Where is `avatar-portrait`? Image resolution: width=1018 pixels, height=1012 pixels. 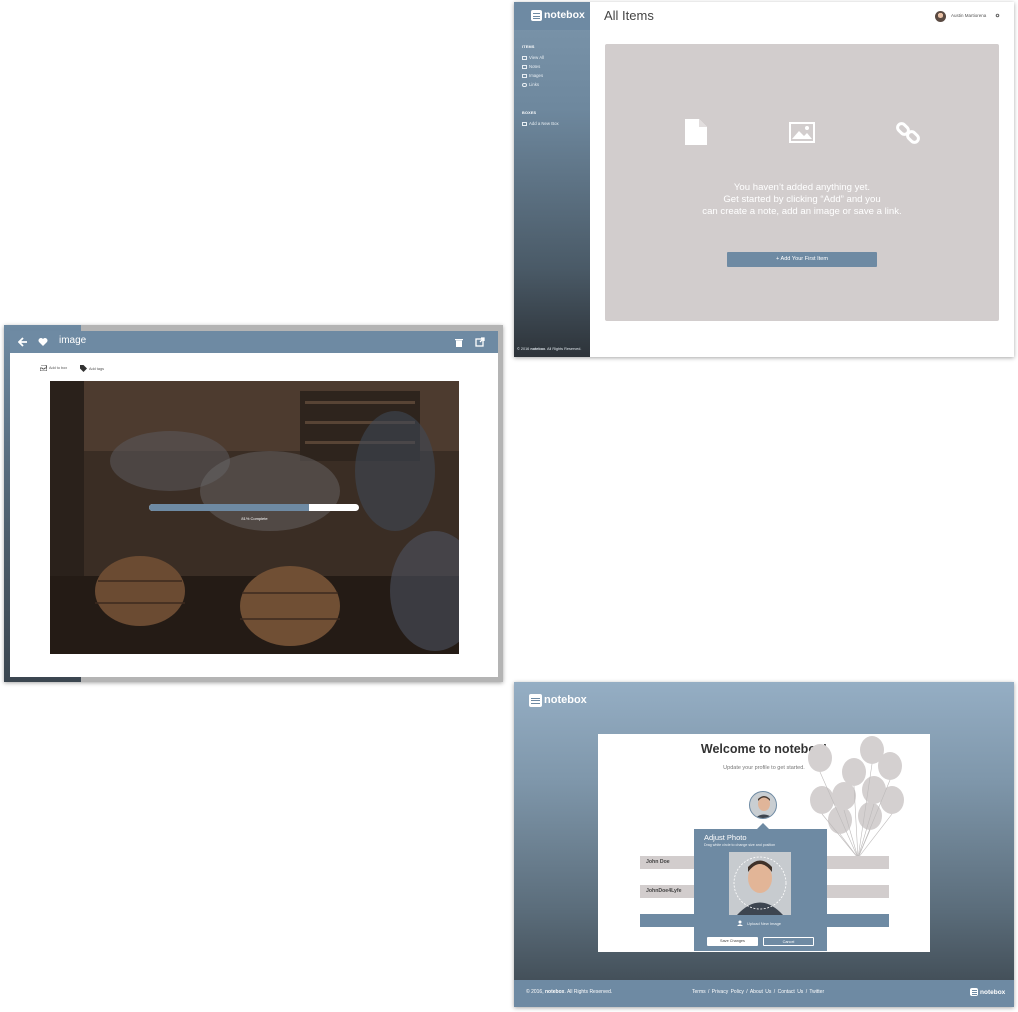 avatar-portrait is located at coordinates (764, 807).